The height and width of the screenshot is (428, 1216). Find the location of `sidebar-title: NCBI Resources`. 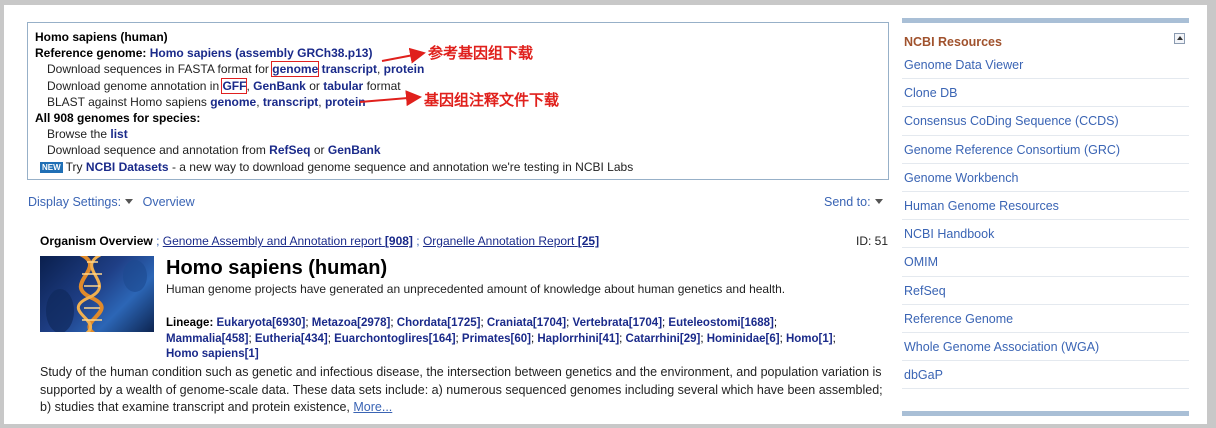

sidebar-title: NCBI Resources is located at coordinates (953, 42).